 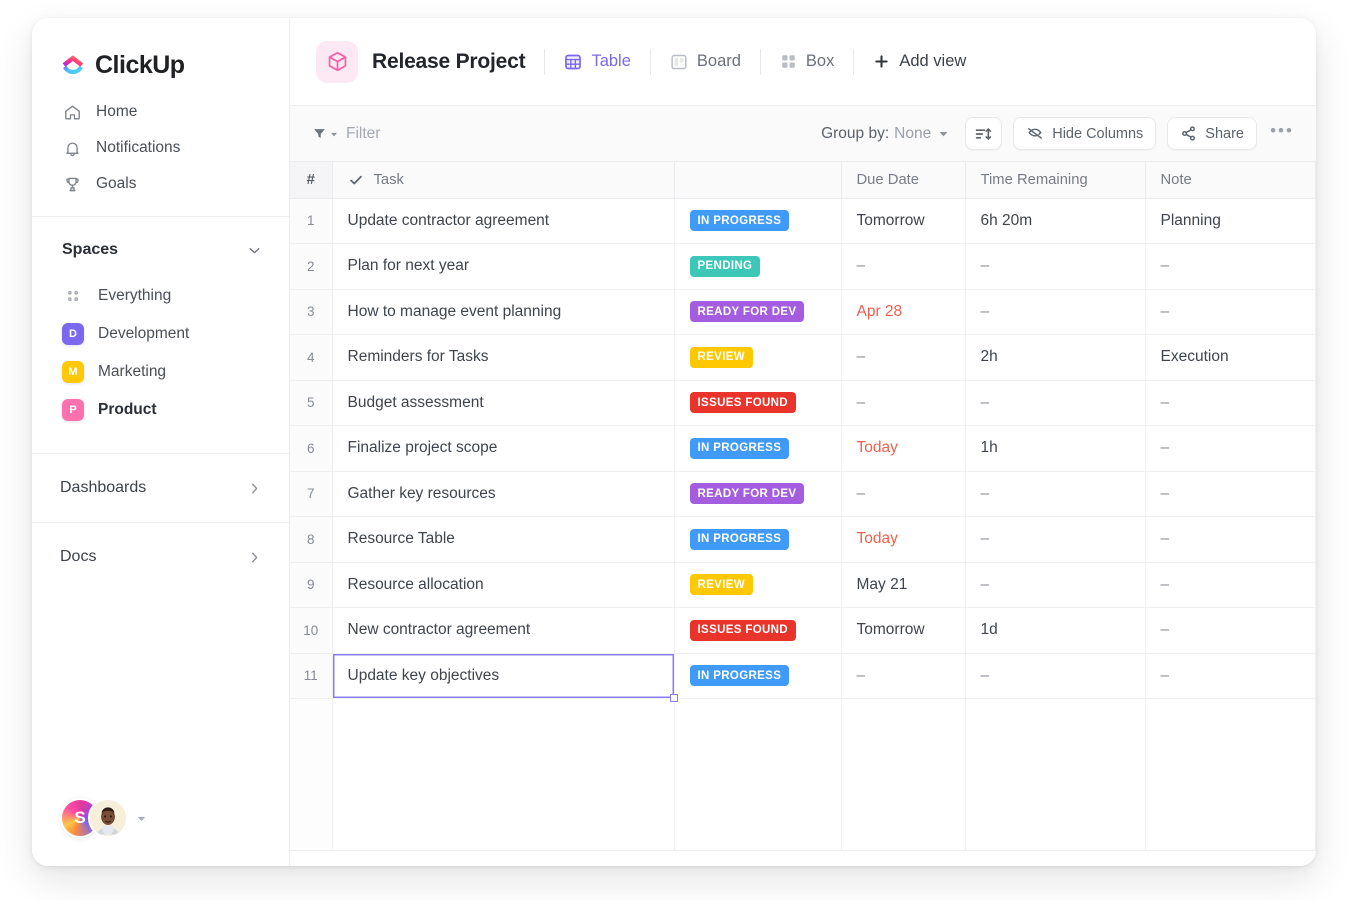 What do you see at coordinates (160, 372) in the screenshot?
I see `sidebar-item-marketing: M Marketing` at bounding box center [160, 372].